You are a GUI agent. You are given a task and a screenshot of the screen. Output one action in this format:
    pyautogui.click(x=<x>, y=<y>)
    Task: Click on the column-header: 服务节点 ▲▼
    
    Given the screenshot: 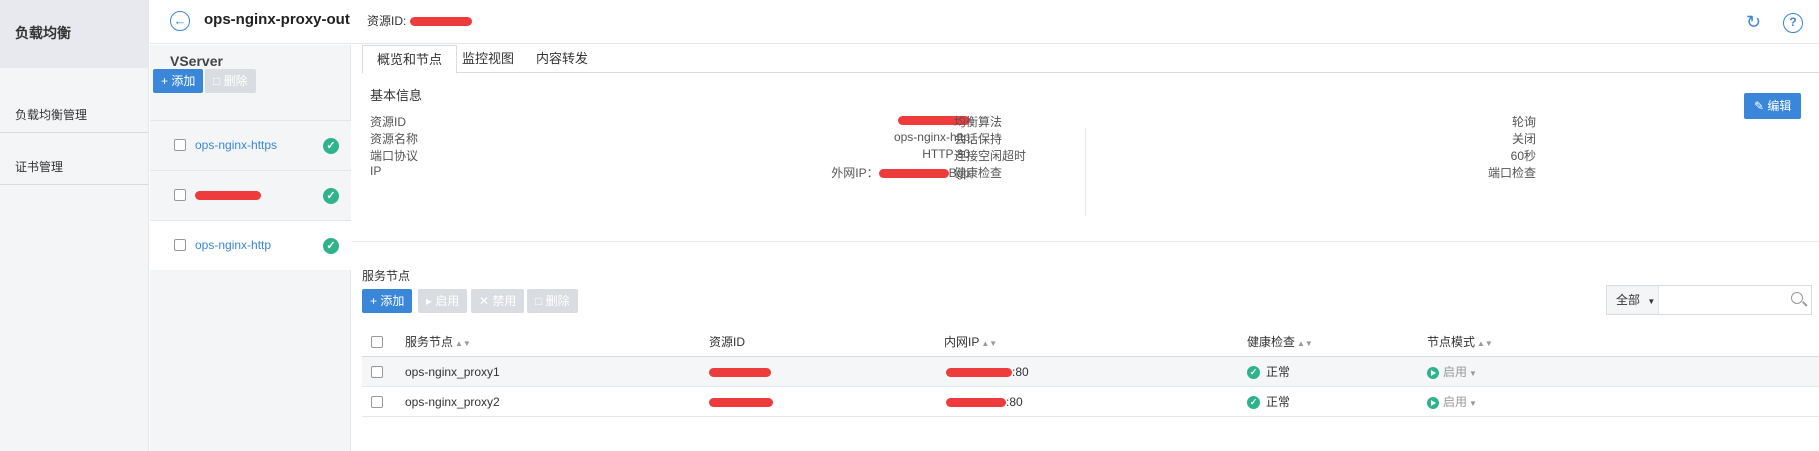 What is the action you would take?
    pyautogui.click(x=438, y=342)
    